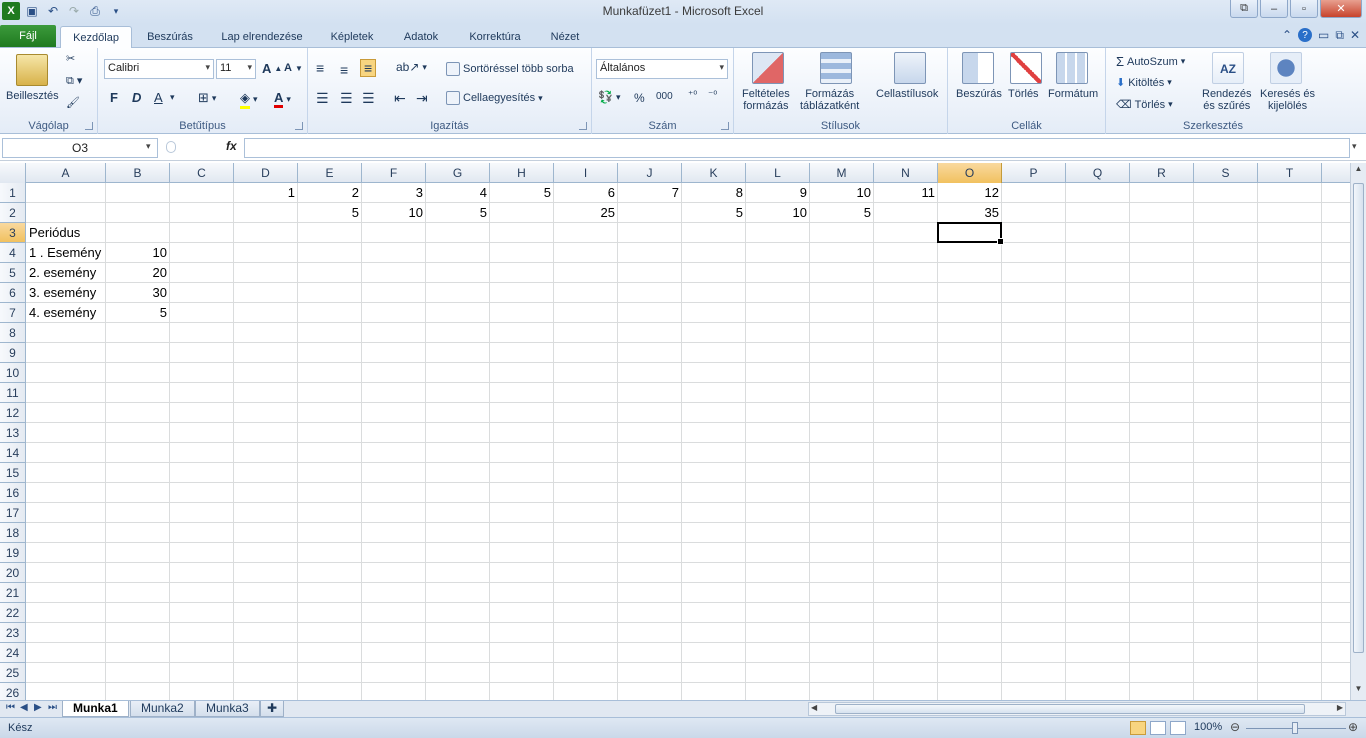  What do you see at coordinates (842, 193) in the screenshot?
I see `cell-m1: 10` at bounding box center [842, 193].